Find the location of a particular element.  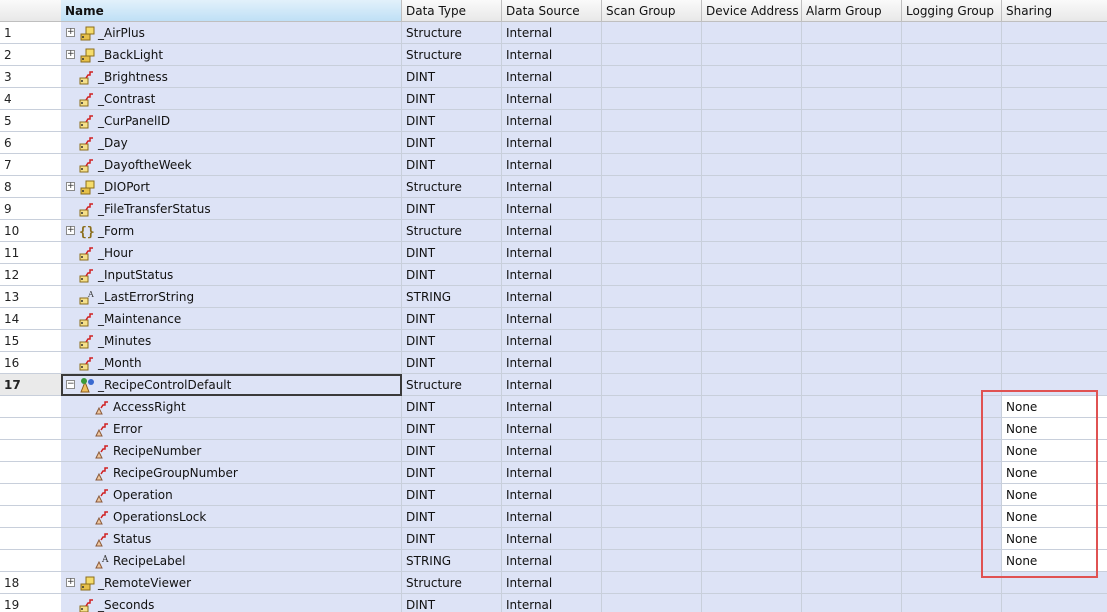

row-number: 18 is located at coordinates (32, 583).